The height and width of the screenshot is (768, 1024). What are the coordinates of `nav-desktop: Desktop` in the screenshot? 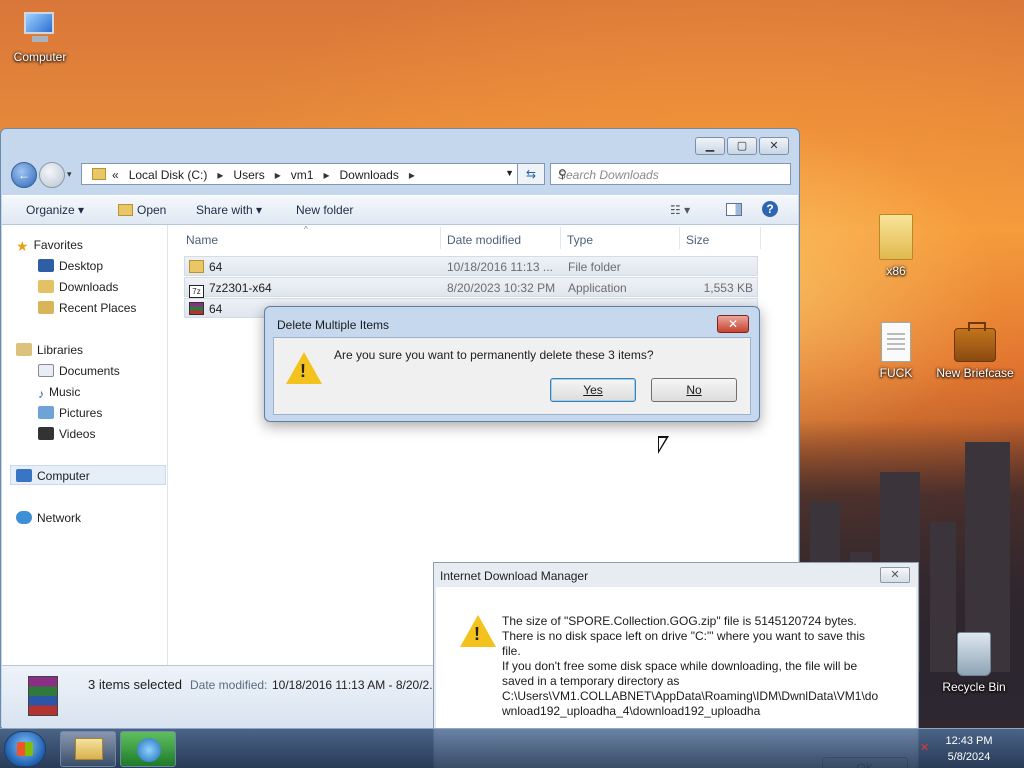 It's located at (70, 266).